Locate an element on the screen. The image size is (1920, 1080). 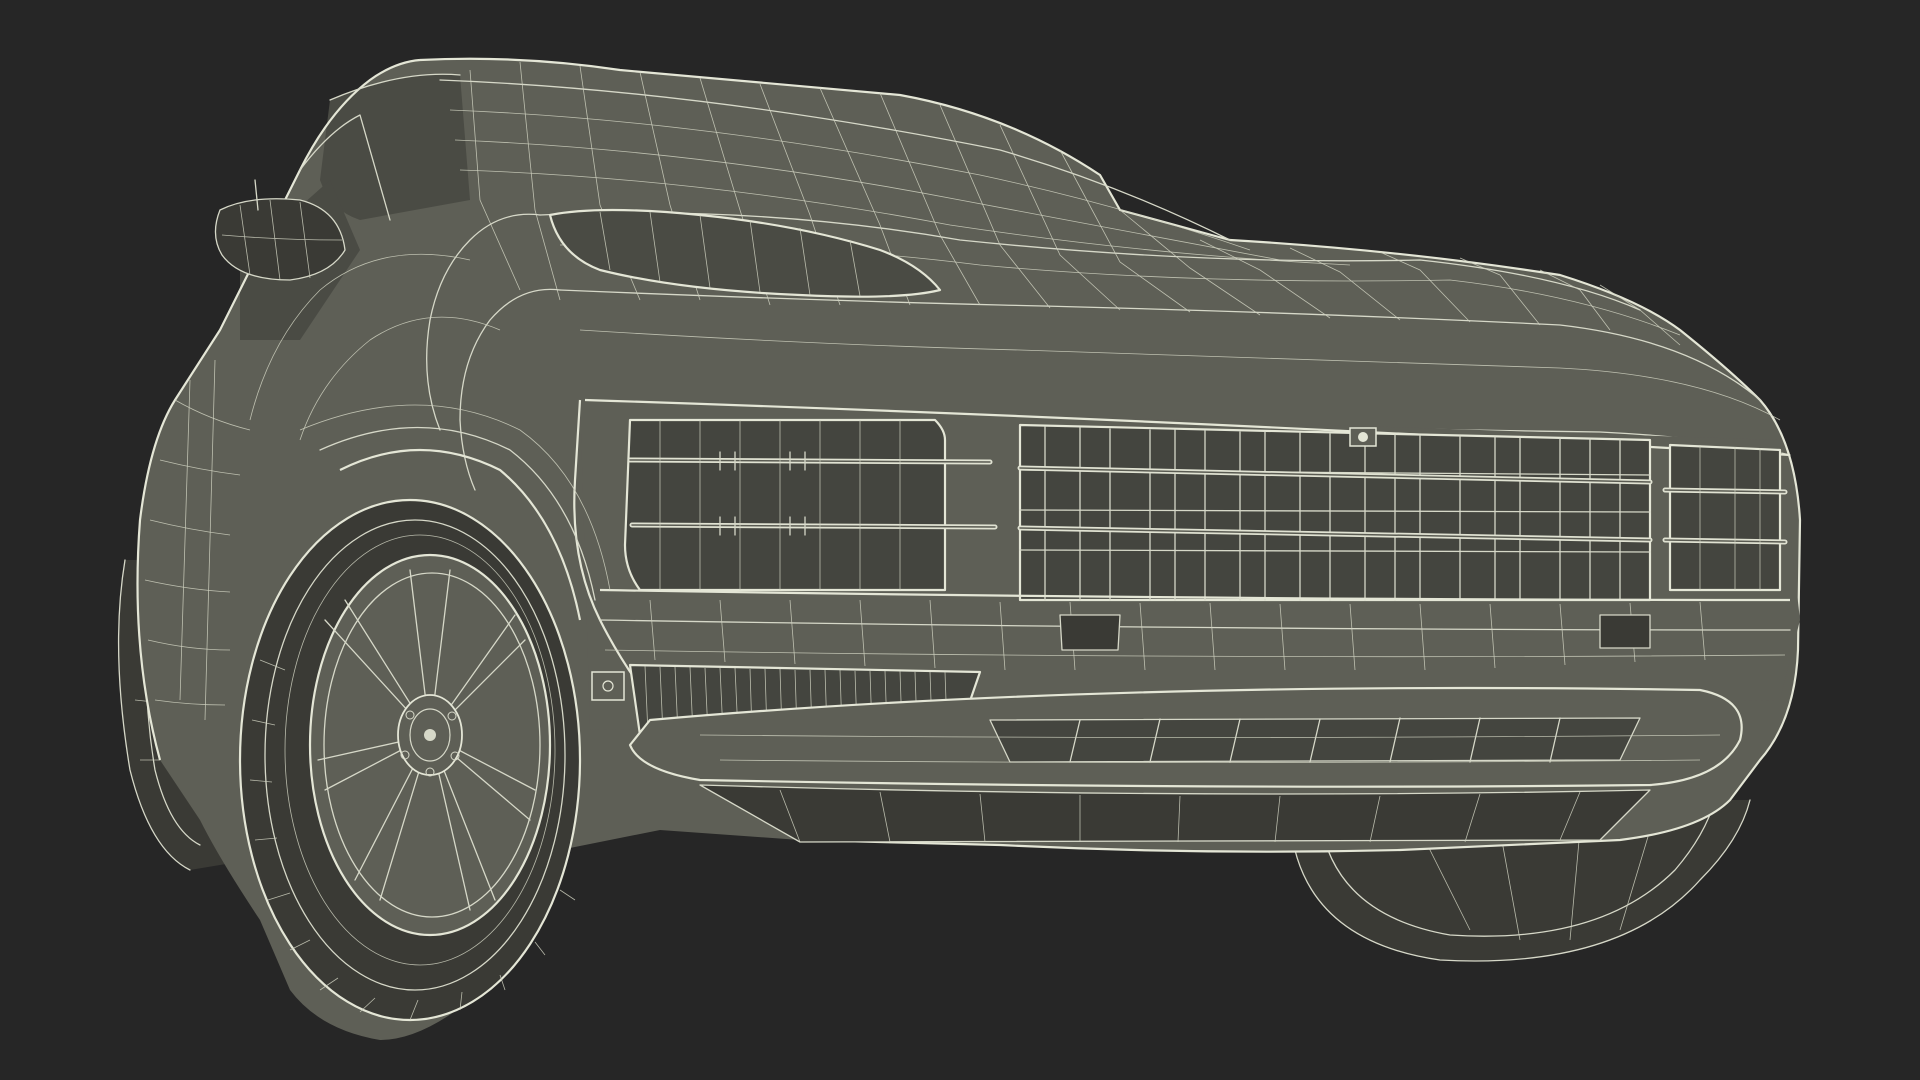
fog-light is located at coordinates (608, 686).